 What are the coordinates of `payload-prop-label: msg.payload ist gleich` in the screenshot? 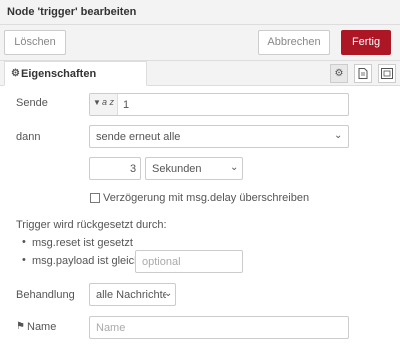 It's located at (86, 261).